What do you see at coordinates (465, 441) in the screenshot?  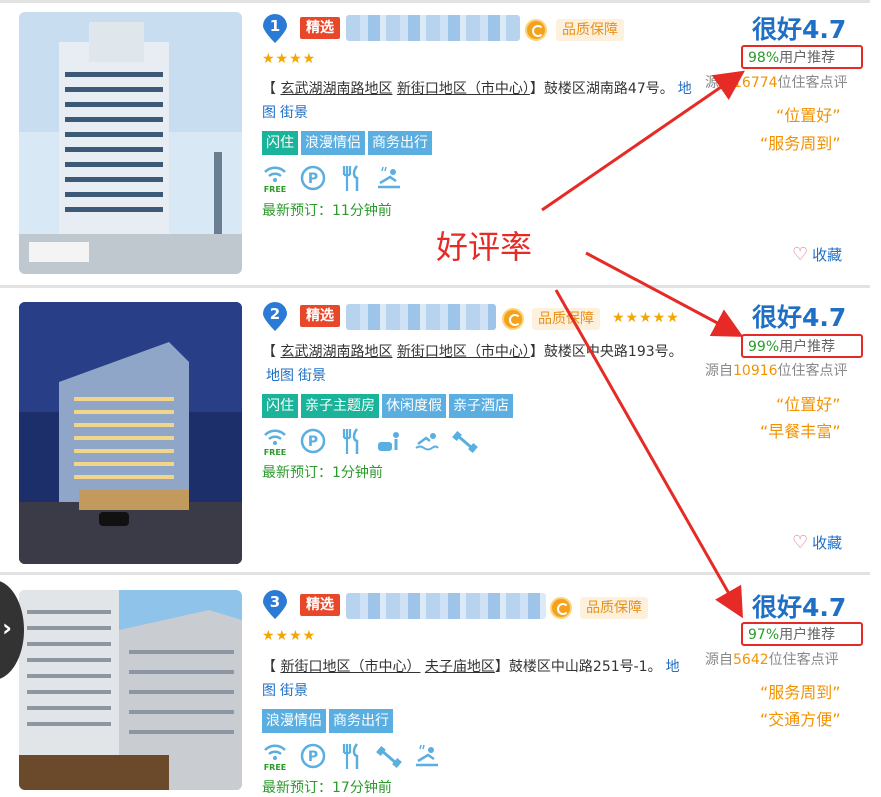 I see `gym-icon` at bounding box center [465, 441].